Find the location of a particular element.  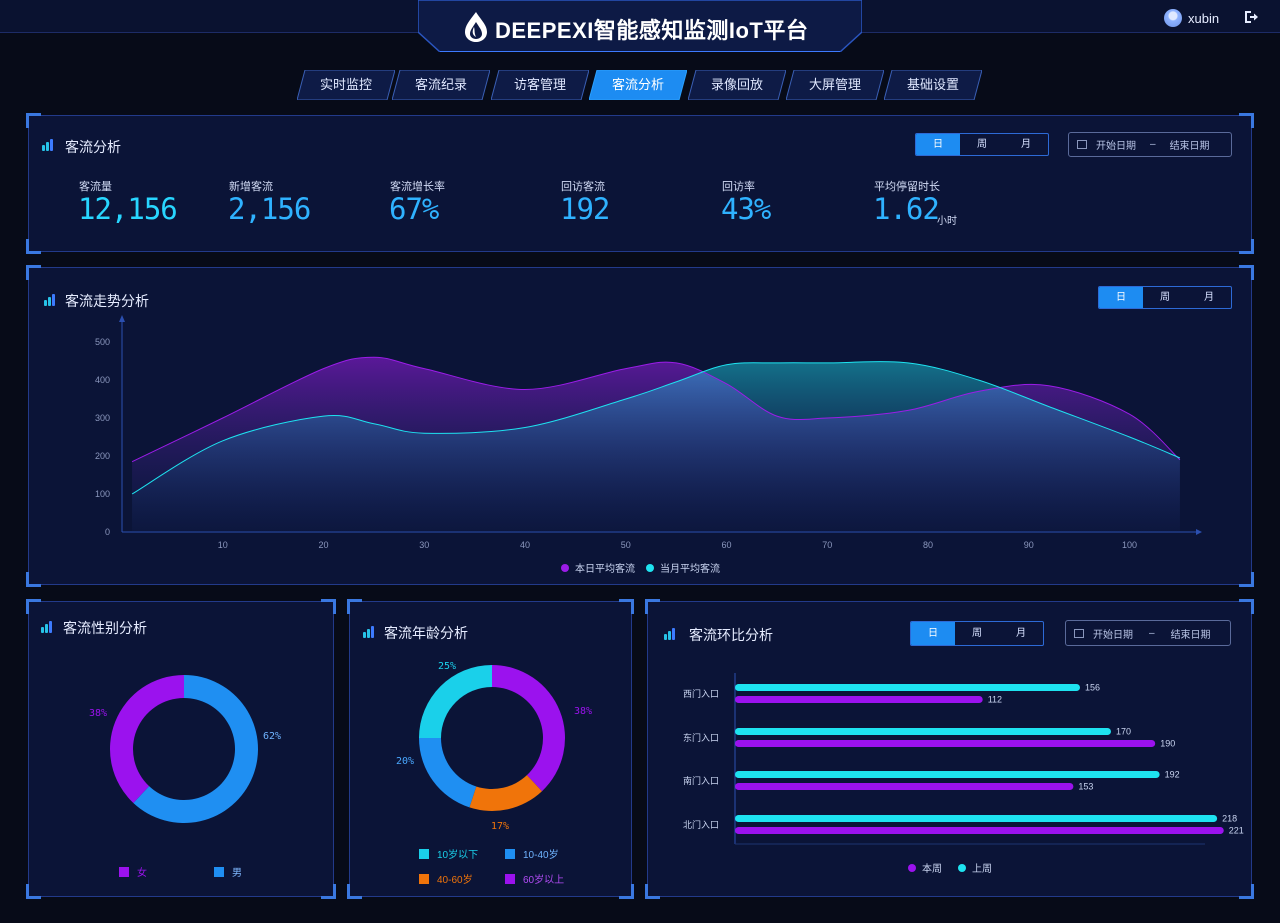

tab-label: 录像回放 is located at coordinates (736, 84).